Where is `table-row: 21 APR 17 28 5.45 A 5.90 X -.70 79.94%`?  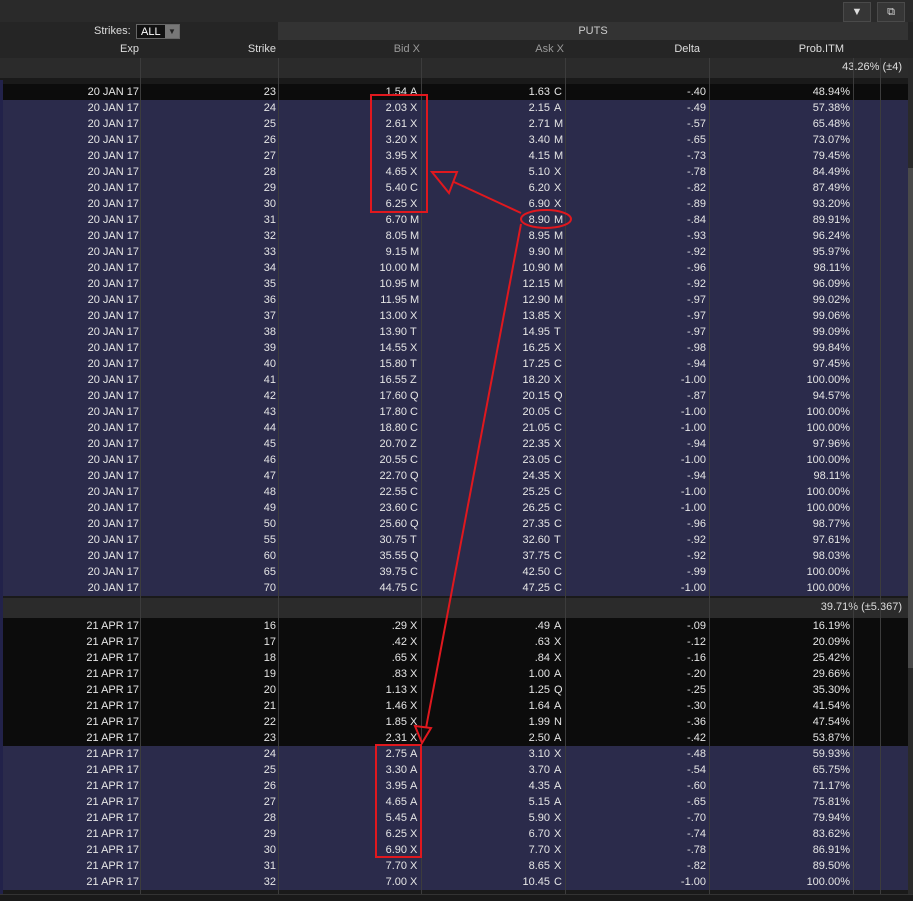
table-row: 21 APR 17 28 5.45 A 5.90 X -.70 79.94% is located at coordinates (454, 818).